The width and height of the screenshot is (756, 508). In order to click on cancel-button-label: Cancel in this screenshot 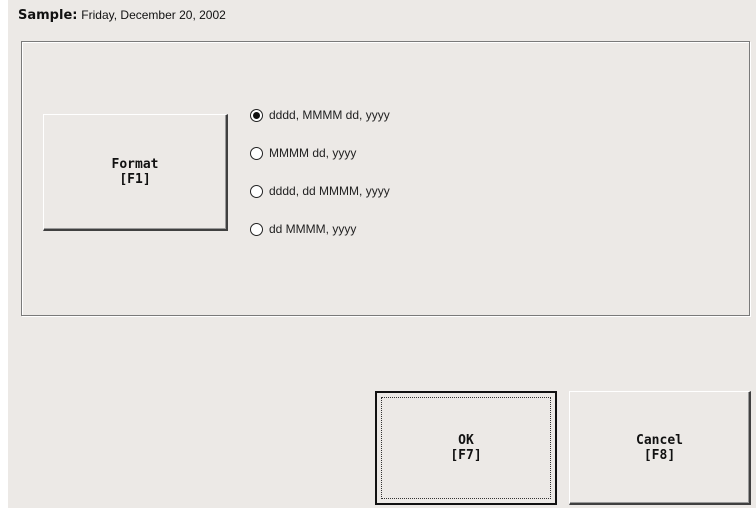, I will do `click(659, 440)`.